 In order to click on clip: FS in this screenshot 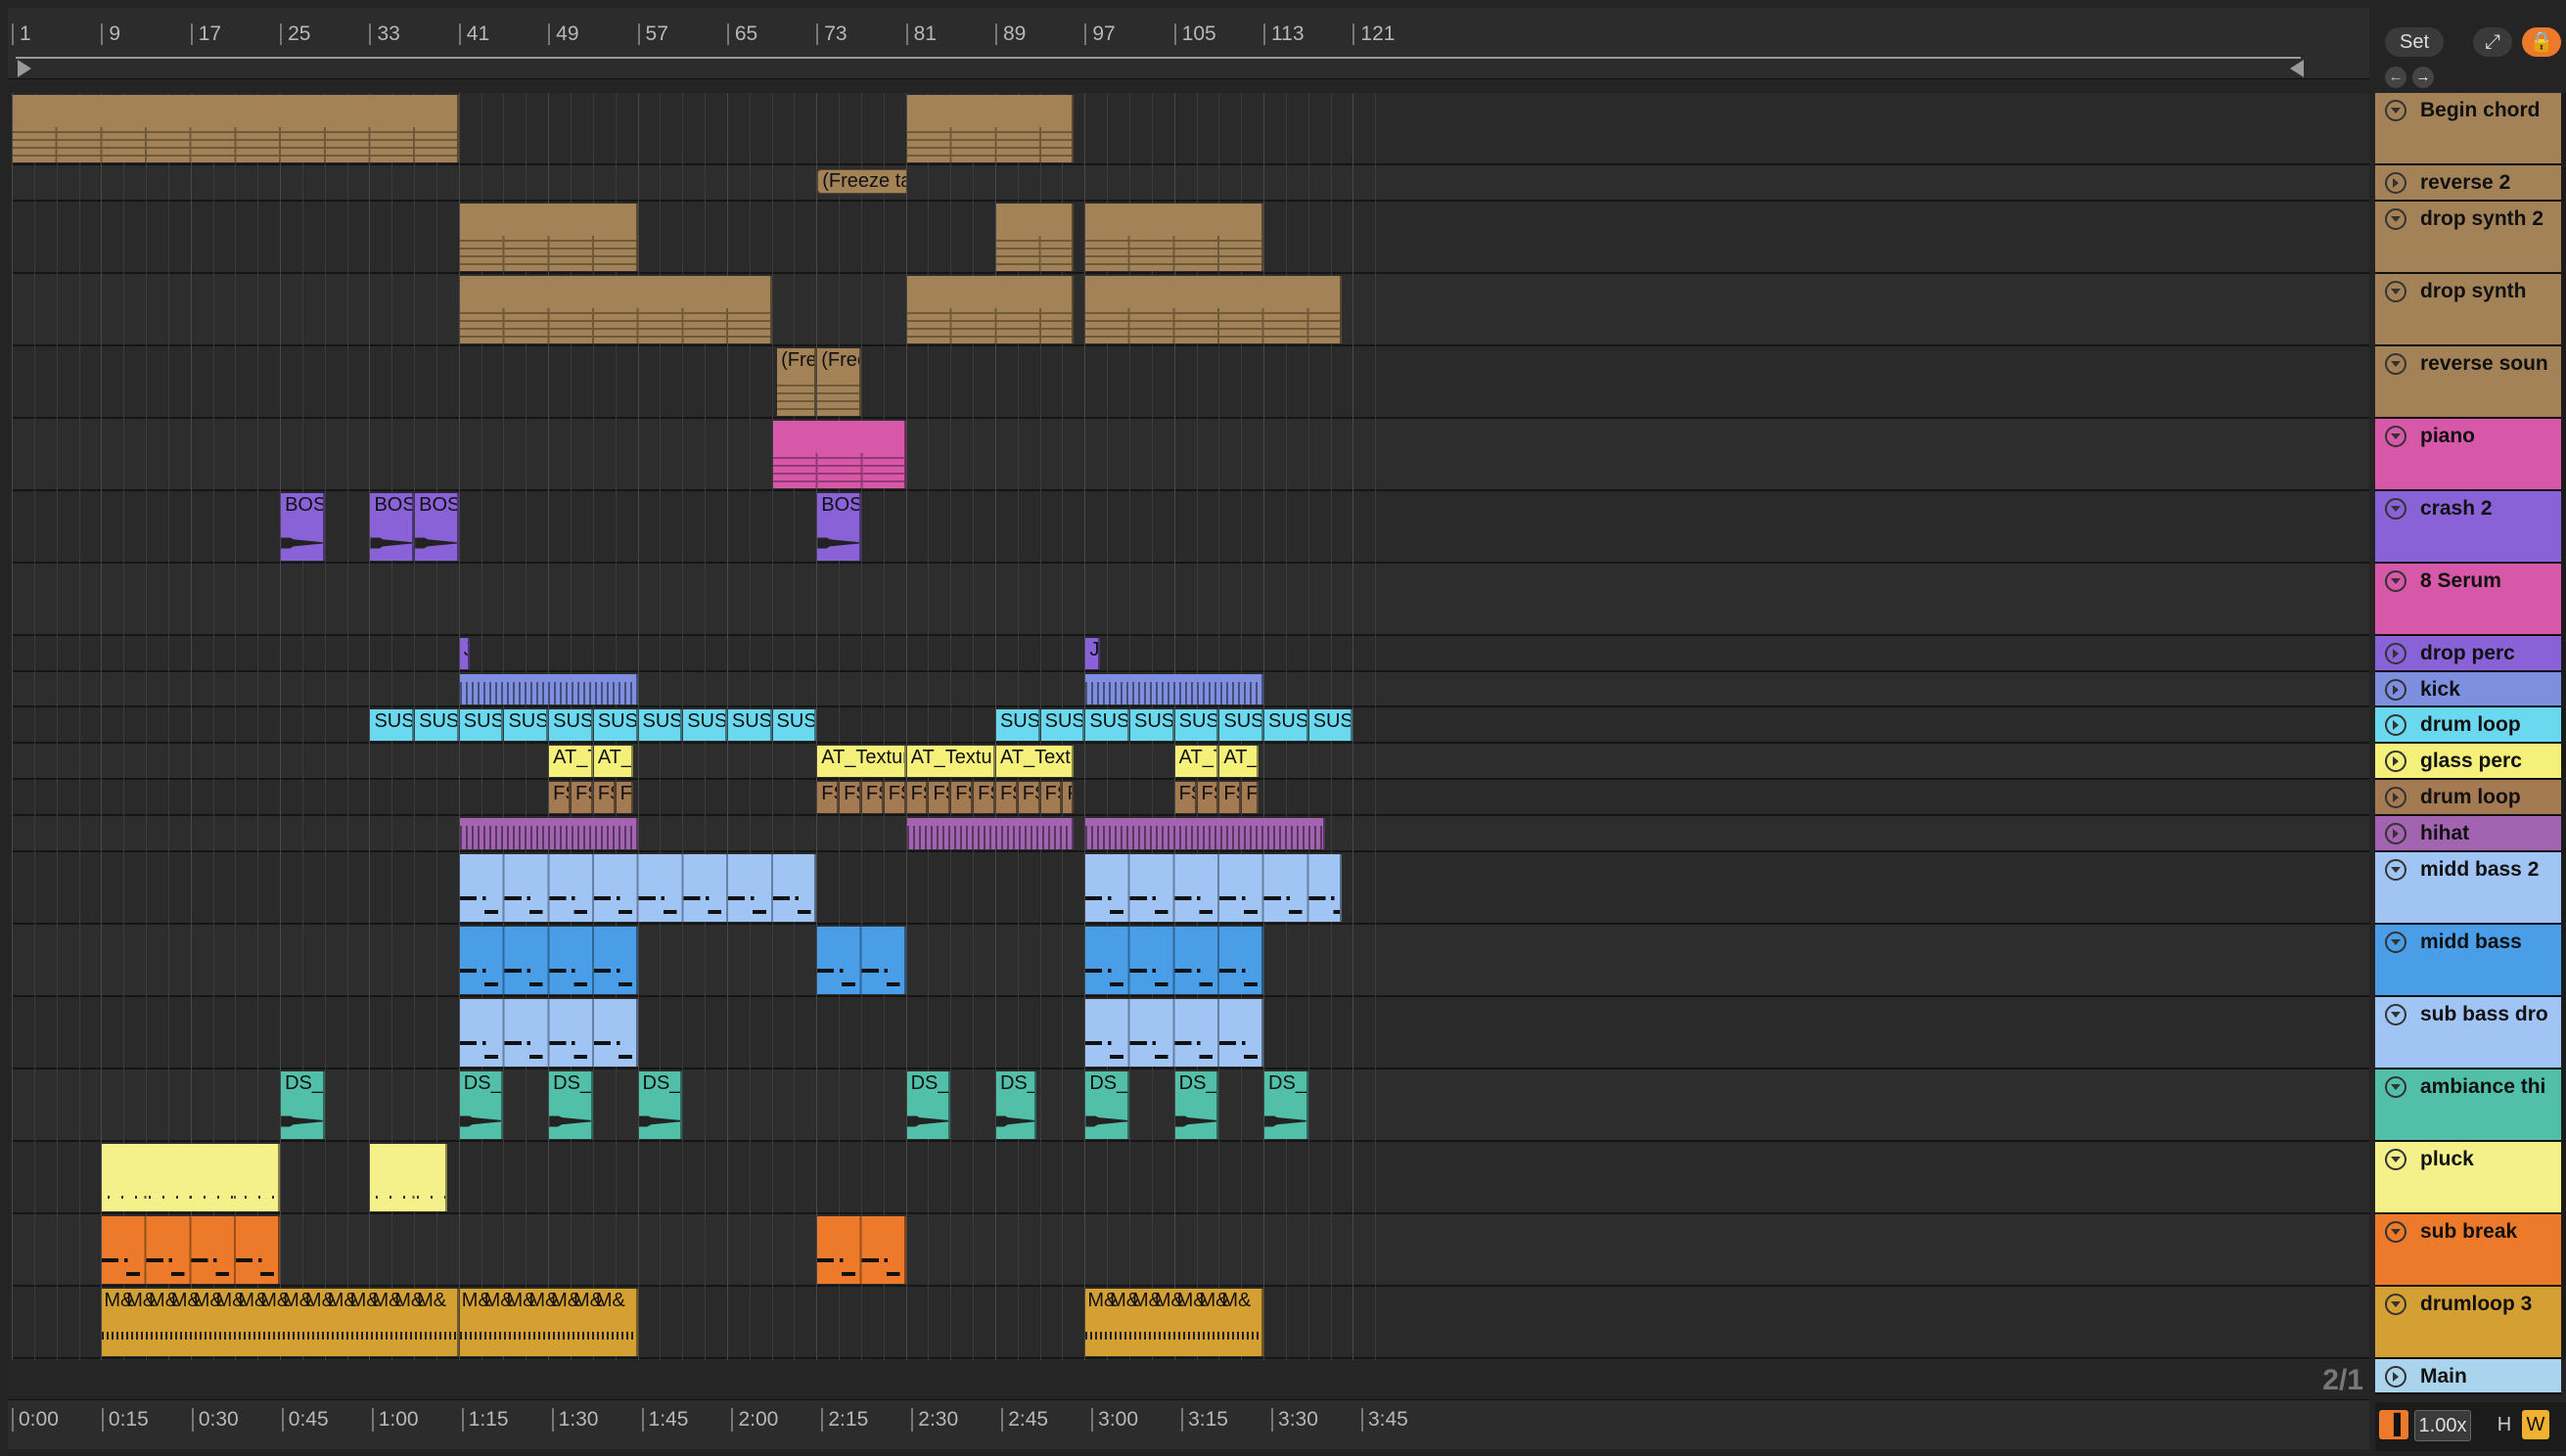, I will do `click(1251, 797)`.